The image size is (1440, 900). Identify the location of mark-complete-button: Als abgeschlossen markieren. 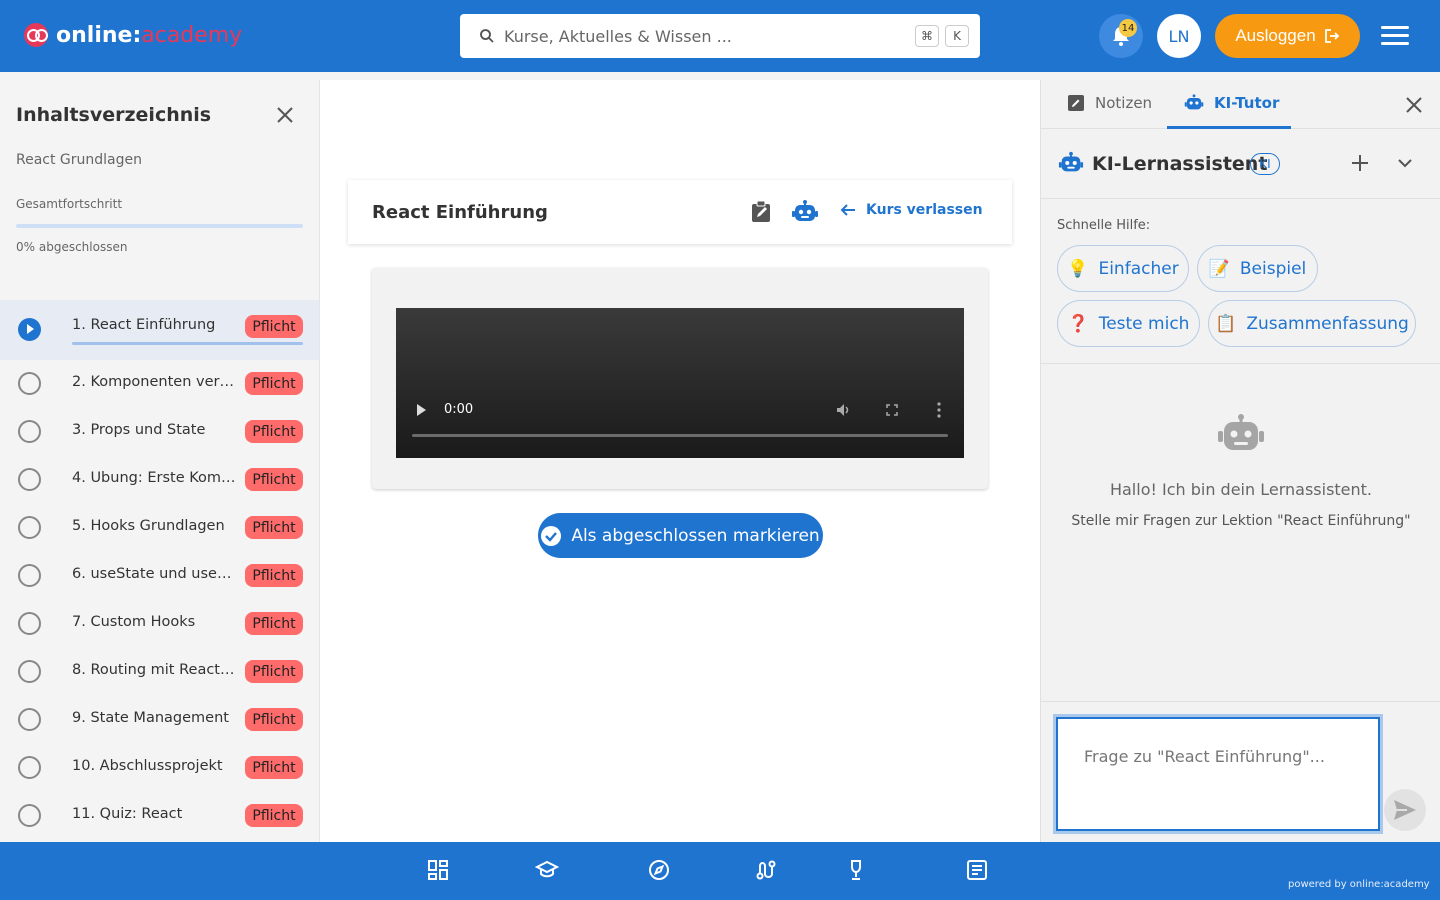
(680, 535).